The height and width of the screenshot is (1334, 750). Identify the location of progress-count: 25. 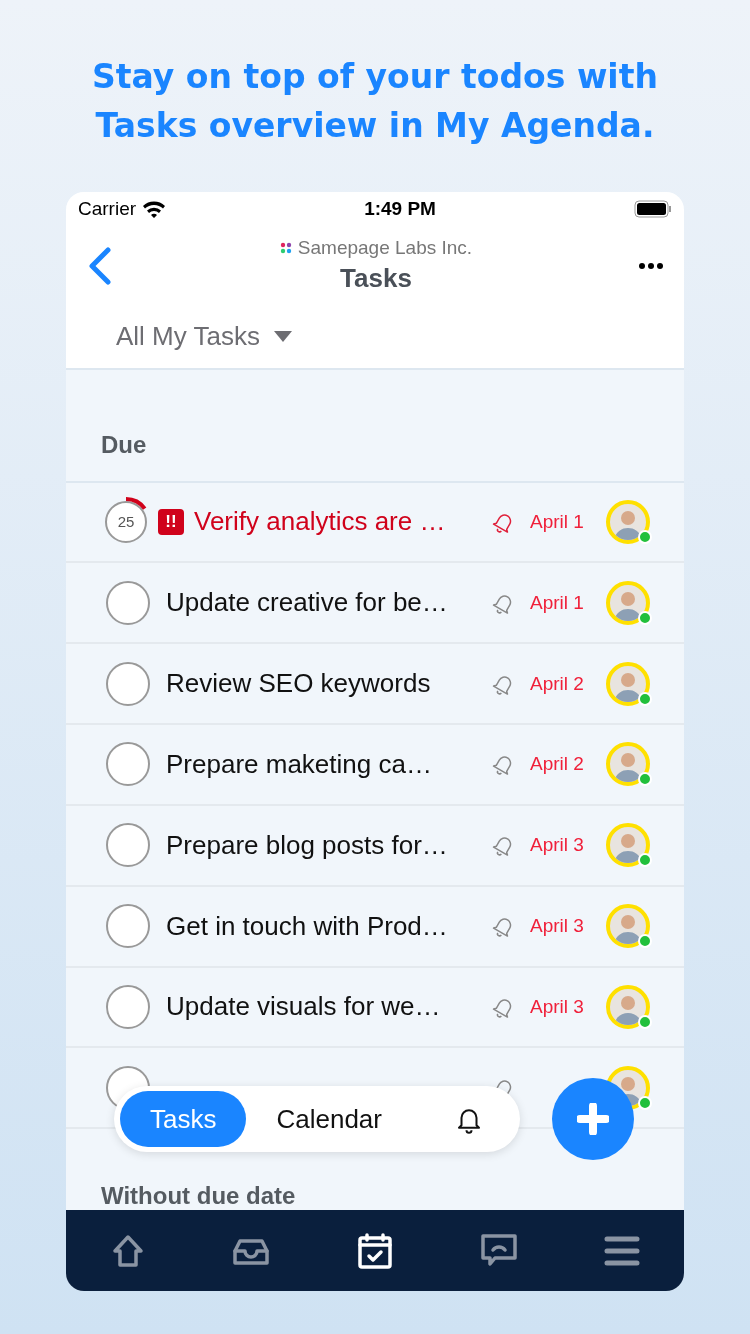
(126, 522).